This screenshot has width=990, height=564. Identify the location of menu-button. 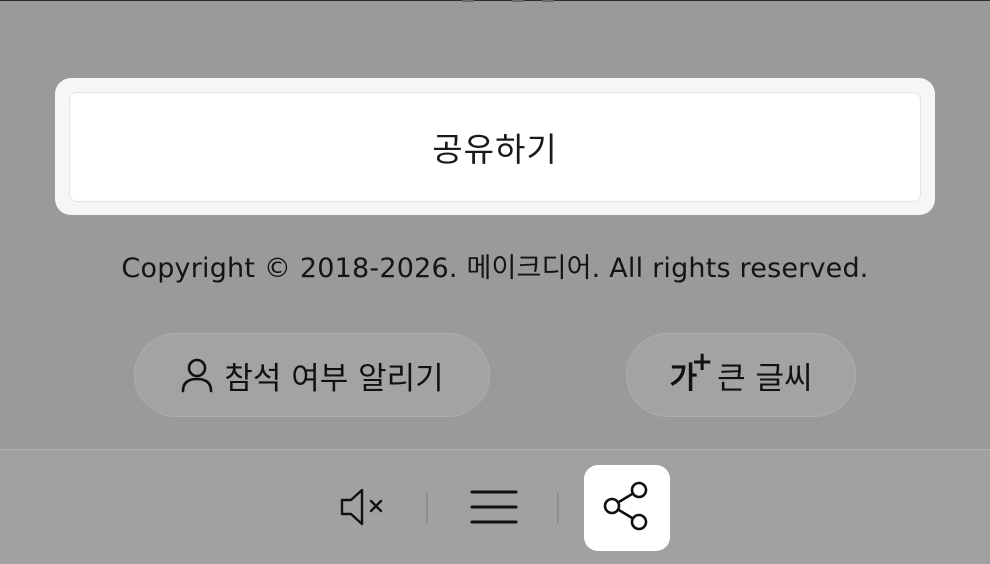
(494, 509).